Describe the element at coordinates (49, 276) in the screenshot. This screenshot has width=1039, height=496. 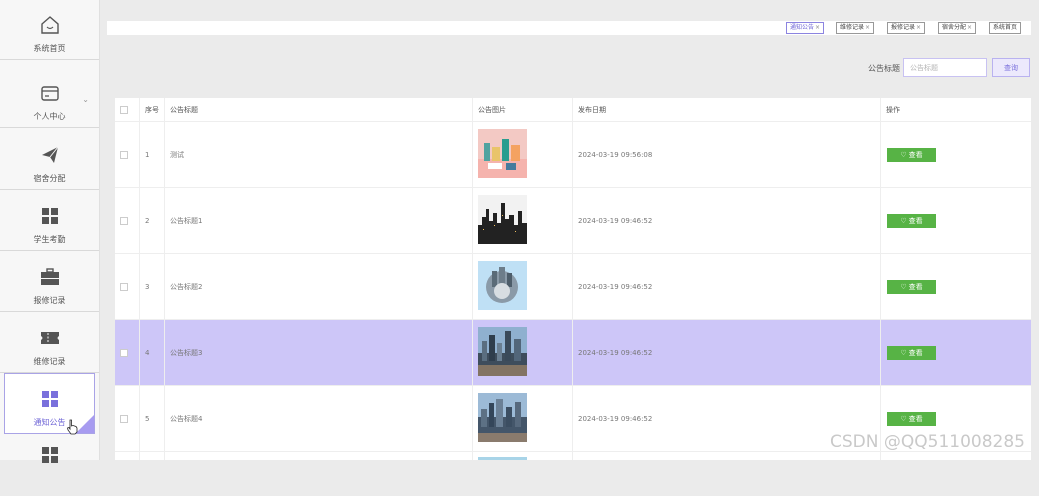
I see `briefcase-icon` at that location.